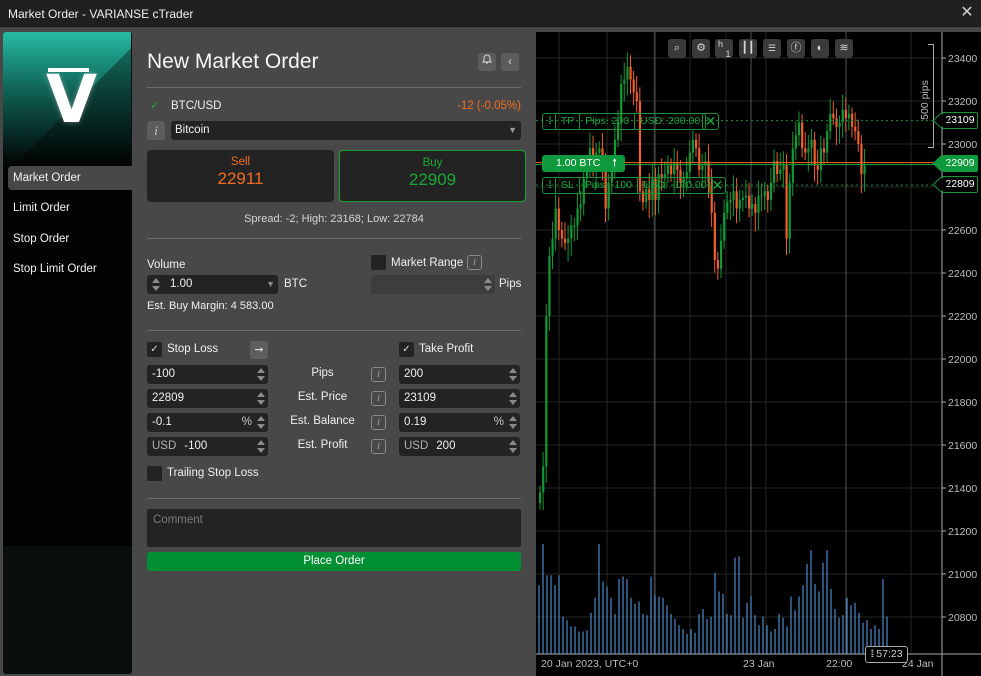 This screenshot has width=981, height=676. I want to click on checklist-icon: ☰, so click(772, 48).